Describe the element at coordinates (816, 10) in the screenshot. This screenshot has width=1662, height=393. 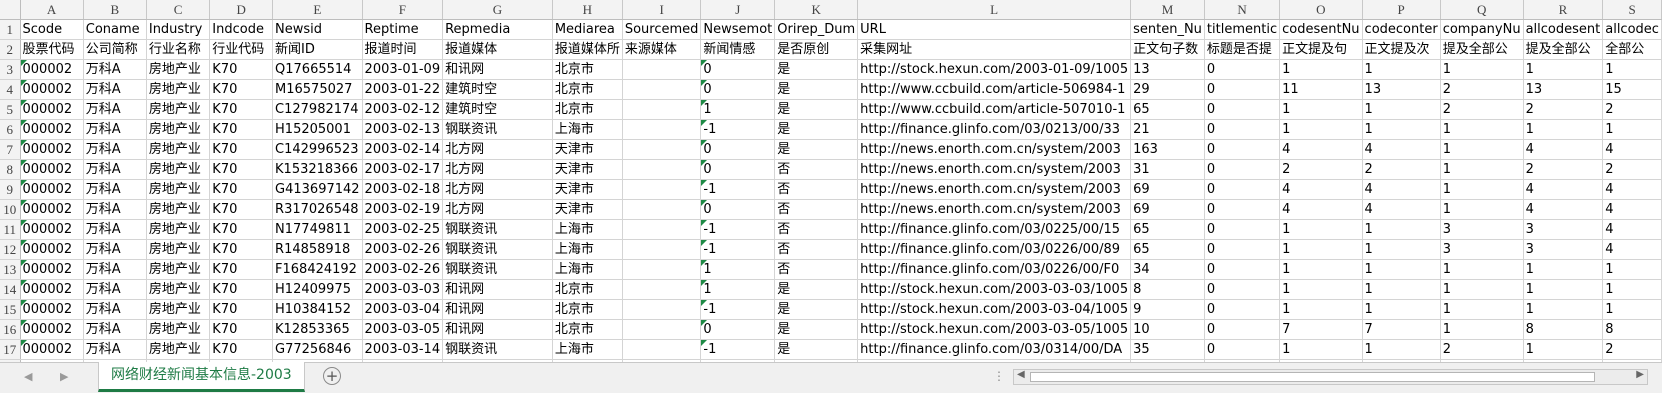
I see `column-header: K` at that location.